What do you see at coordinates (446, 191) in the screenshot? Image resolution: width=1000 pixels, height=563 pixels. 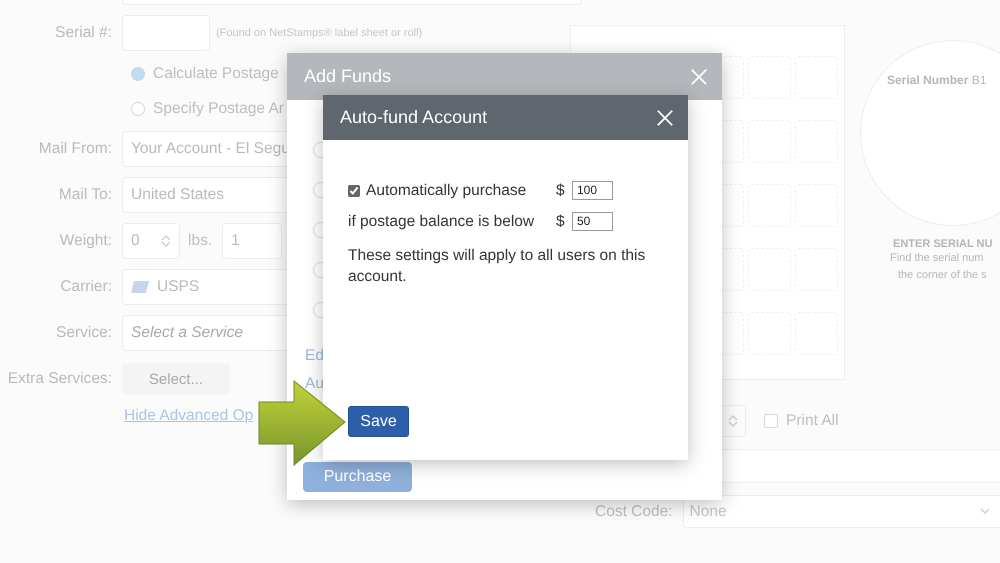 I see `checkbox-label: Automatically purchase` at bounding box center [446, 191].